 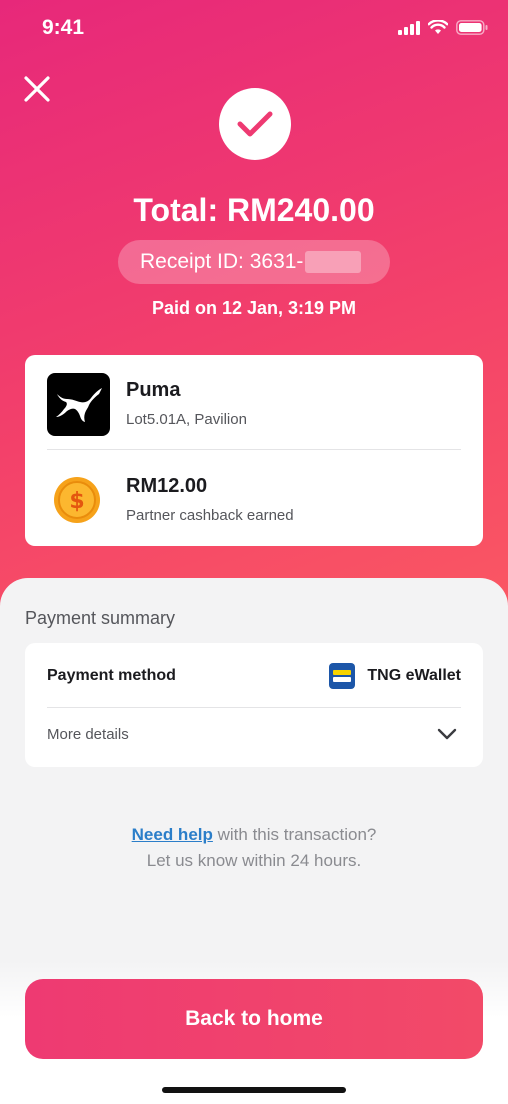 I want to click on chevron-down-icon, so click(x=447, y=734).